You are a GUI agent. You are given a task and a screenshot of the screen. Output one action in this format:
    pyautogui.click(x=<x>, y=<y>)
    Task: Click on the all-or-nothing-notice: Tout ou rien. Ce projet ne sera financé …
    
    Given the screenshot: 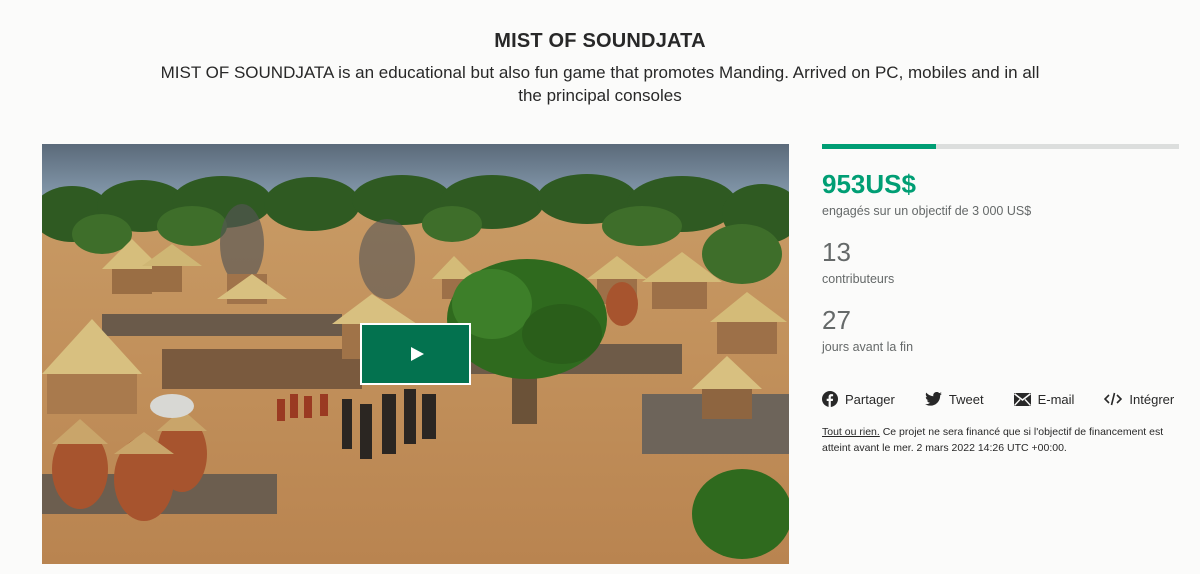 What is the action you would take?
    pyautogui.click(x=1002, y=440)
    